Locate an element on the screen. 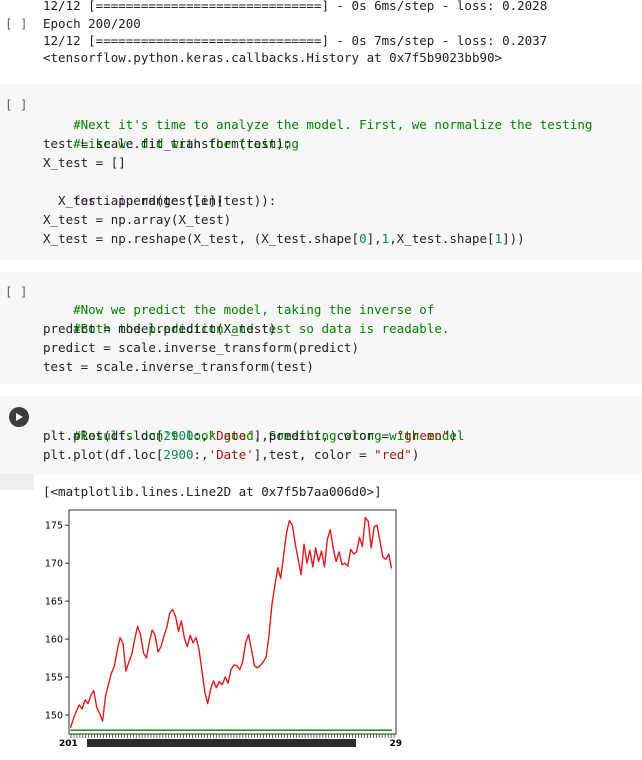 Image resolution: width=642 pixels, height=760 pixels. code-line: X_test.append(test[i]) is located at coordinates (133, 200).